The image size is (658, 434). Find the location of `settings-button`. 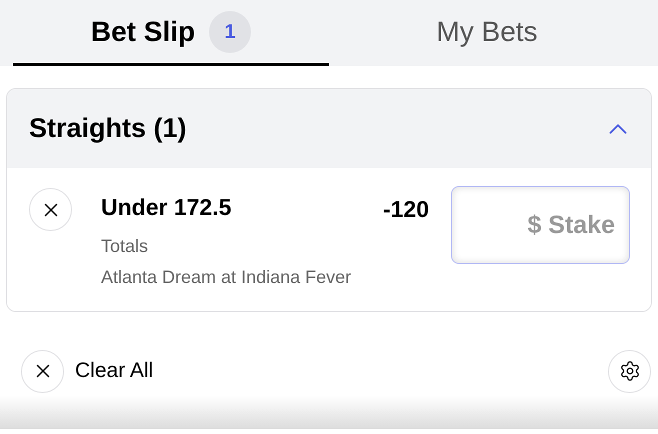

settings-button is located at coordinates (629, 371).